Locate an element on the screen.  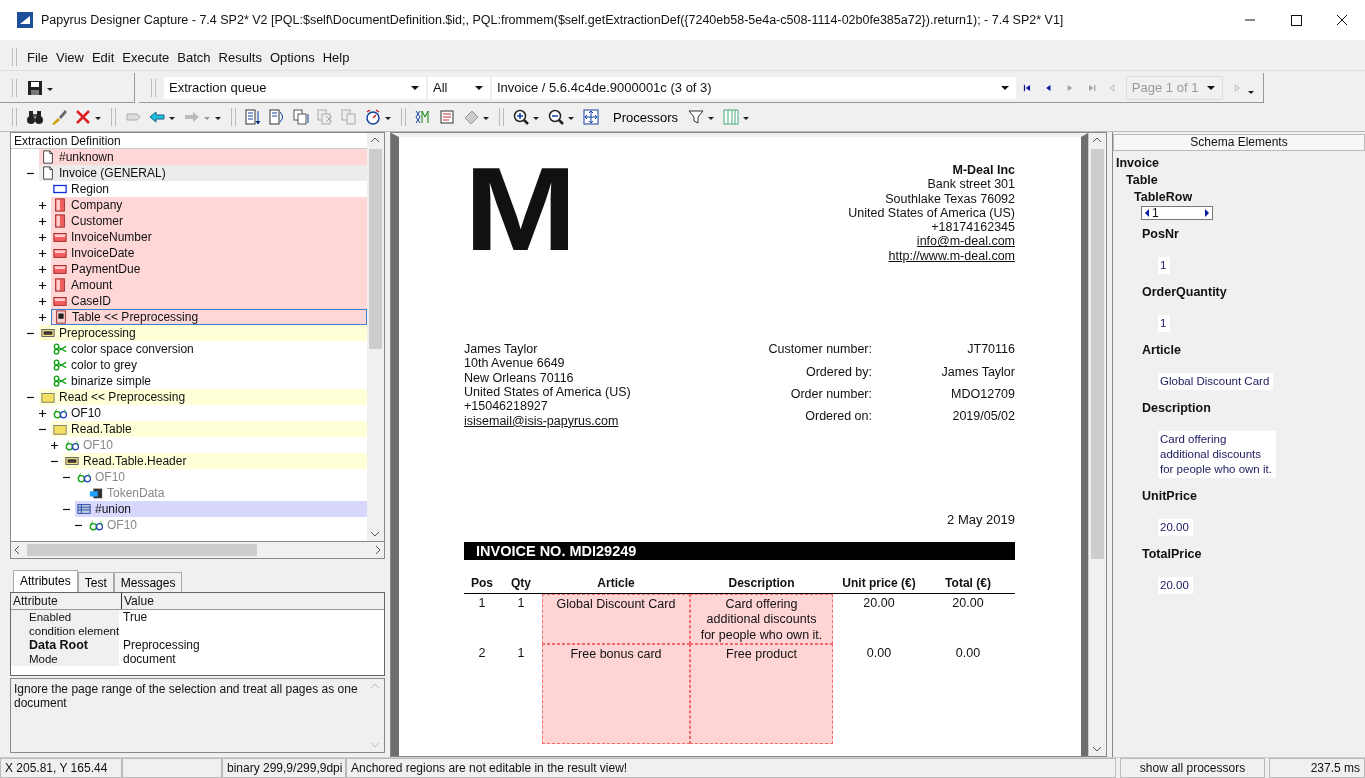
menu-item: File is located at coordinates (37, 57).